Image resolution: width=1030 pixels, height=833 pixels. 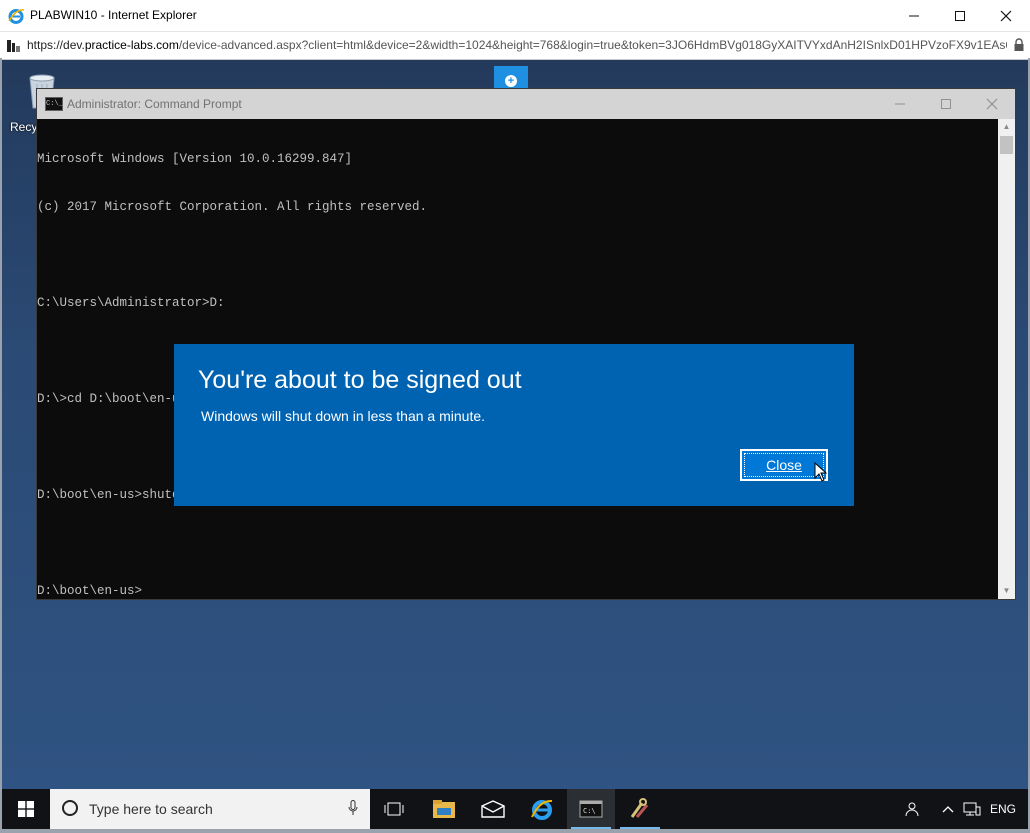 I want to click on vertical-scrollbar: ▲ ▼, so click(x=1006, y=359).